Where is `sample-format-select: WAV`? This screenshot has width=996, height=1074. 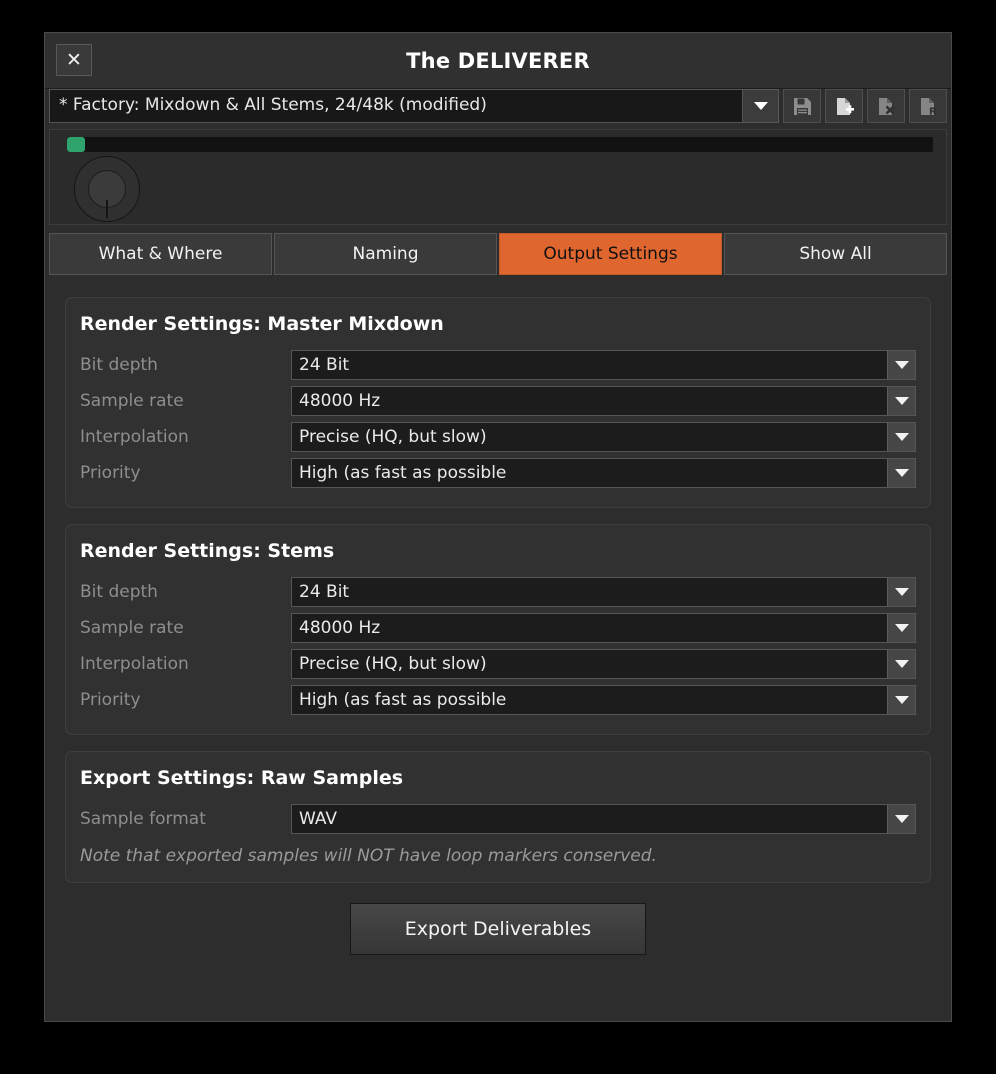 sample-format-select: WAV is located at coordinates (603, 819).